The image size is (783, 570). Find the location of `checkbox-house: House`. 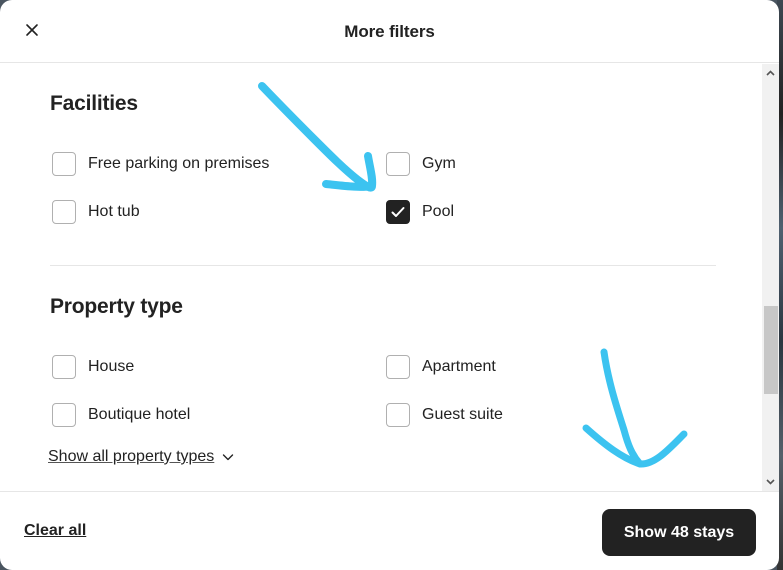

checkbox-house: House is located at coordinates (93, 367).